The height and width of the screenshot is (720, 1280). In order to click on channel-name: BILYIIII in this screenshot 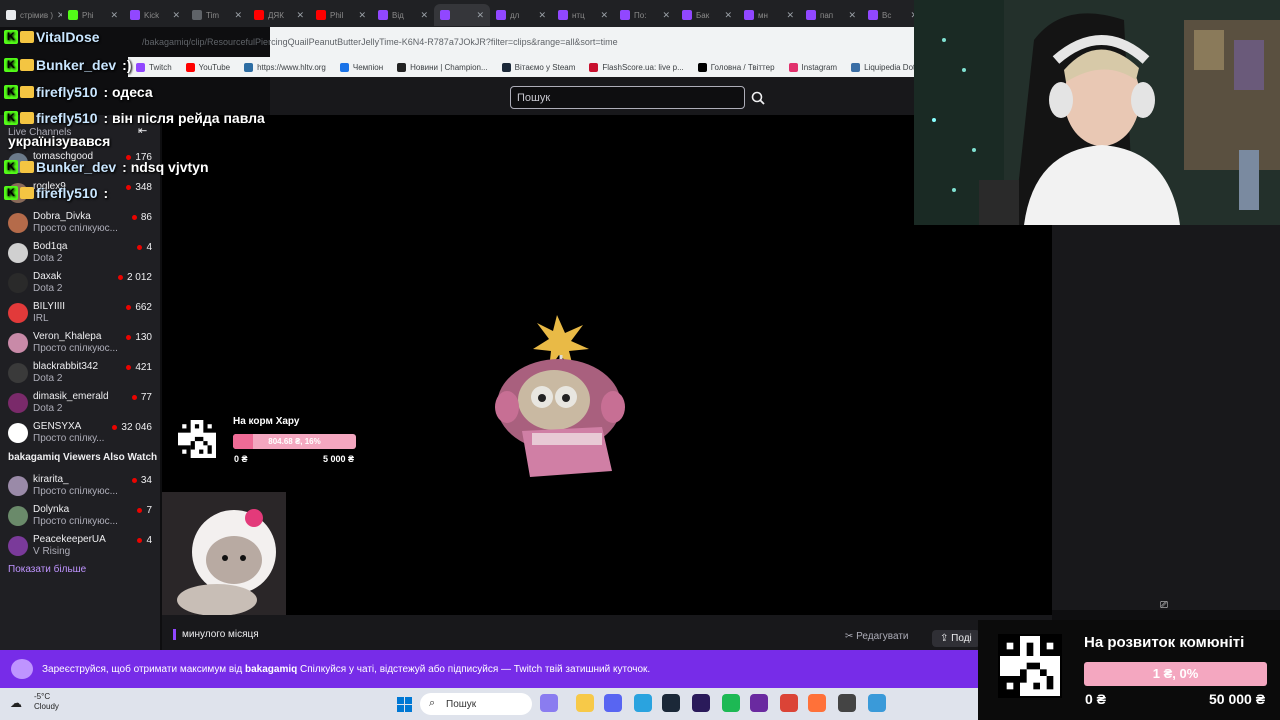, I will do `click(49, 306)`.